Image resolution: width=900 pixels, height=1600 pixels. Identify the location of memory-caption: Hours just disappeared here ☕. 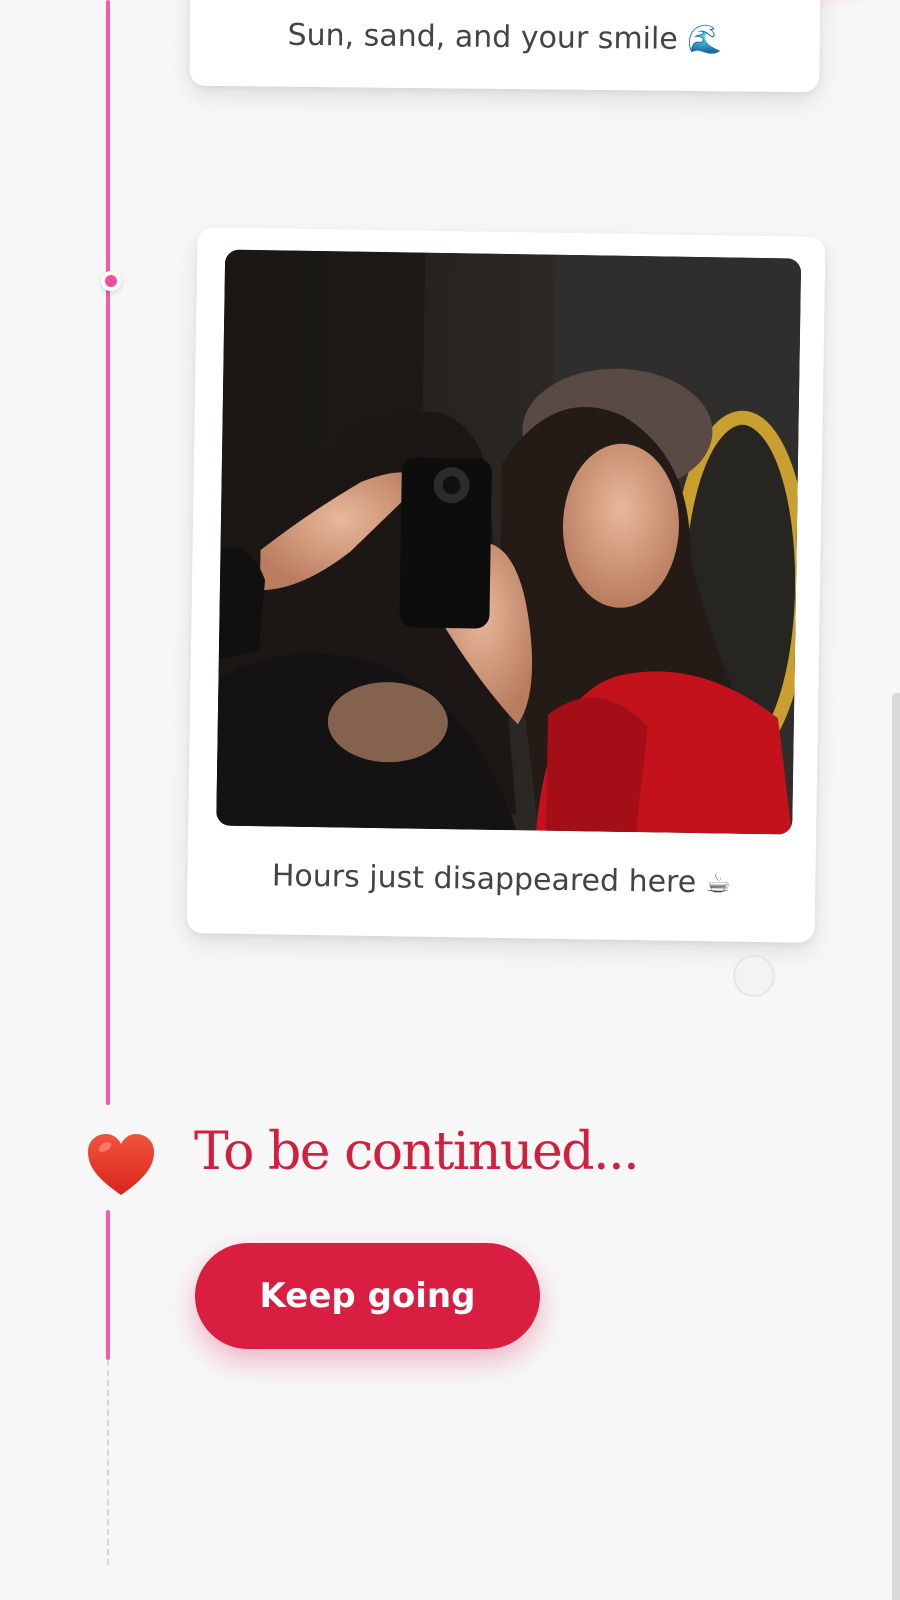
(501, 879).